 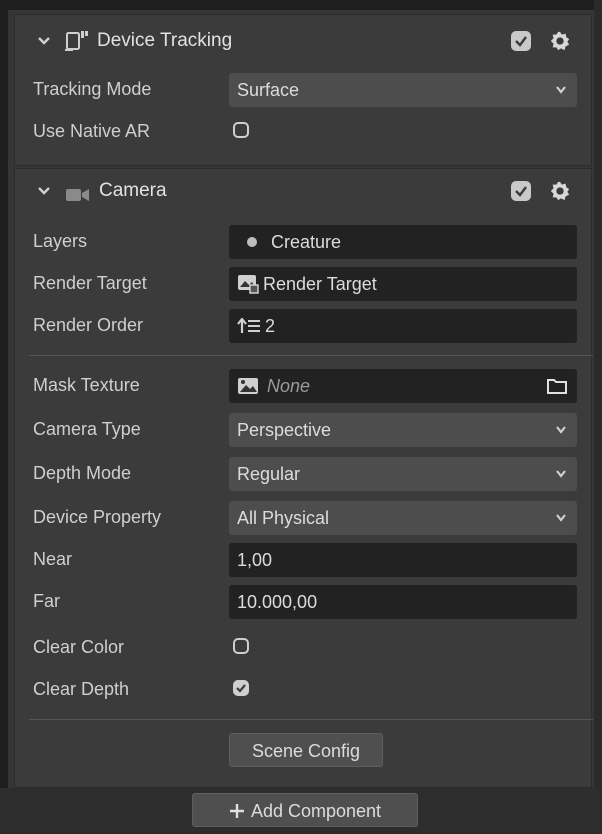 What do you see at coordinates (248, 325) in the screenshot?
I see `sort-order-icon` at bounding box center [248, 325].